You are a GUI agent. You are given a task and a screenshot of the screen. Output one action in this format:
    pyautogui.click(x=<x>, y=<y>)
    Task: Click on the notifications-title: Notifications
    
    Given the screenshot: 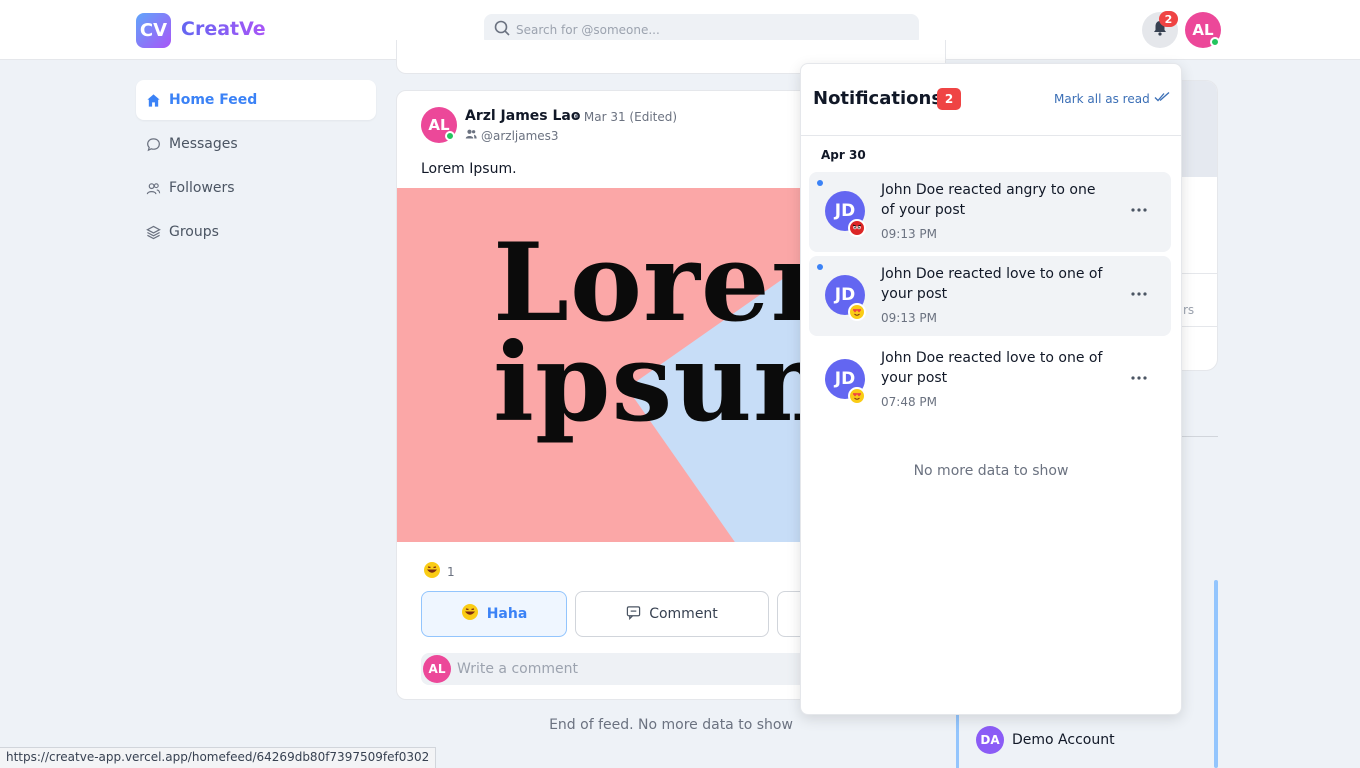 What is the action you would take?
    pyautogui.click(x=878, y=98)
    